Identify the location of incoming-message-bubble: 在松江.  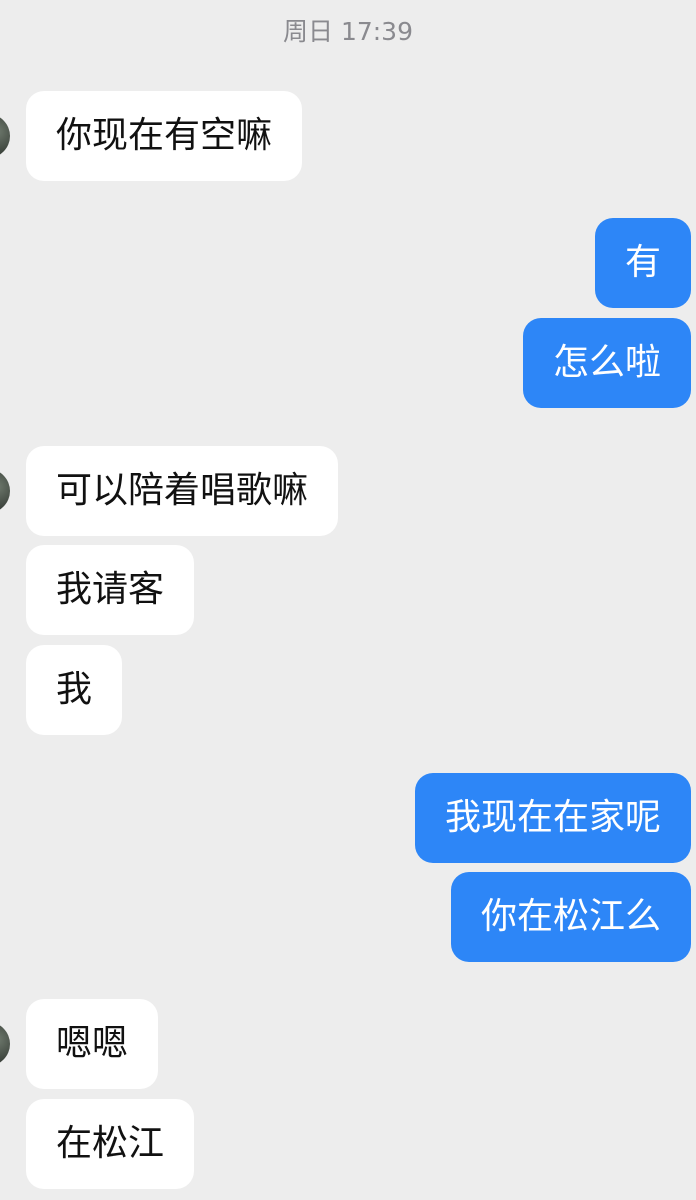
(110, 1144).